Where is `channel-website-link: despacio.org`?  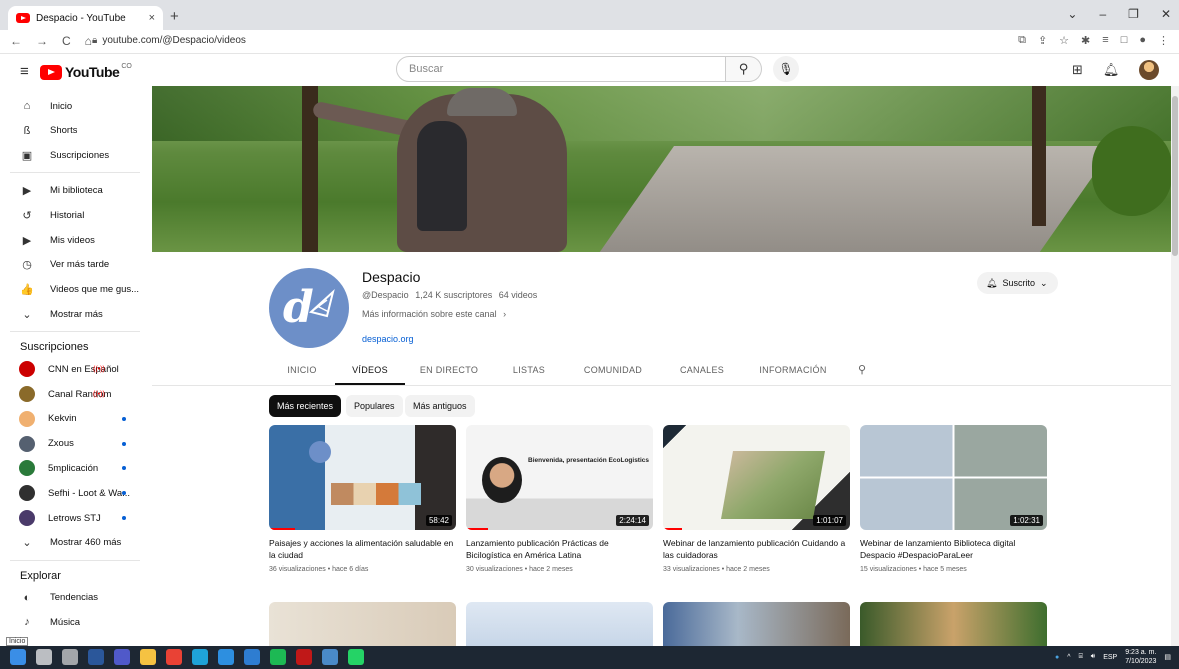 channel-website-link: despacio.org is located at coordinates (388, 339).